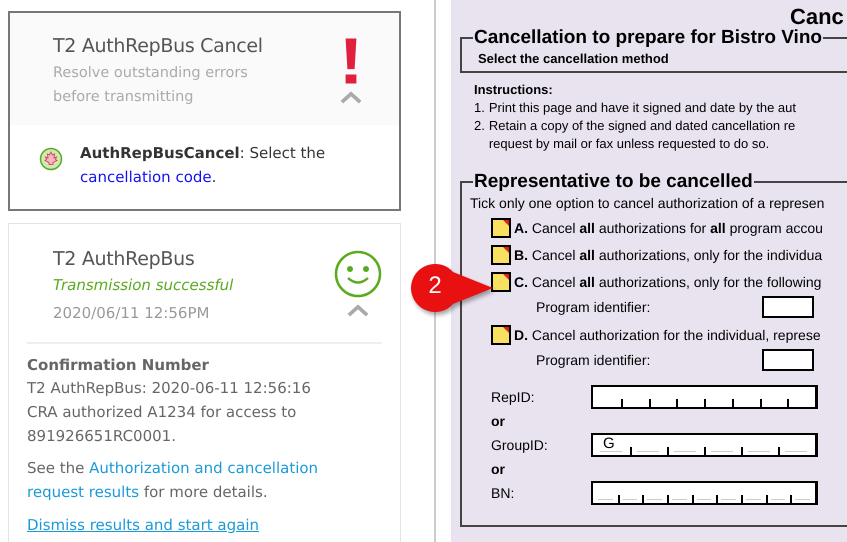  What do you see at coordinates (704, 445) in the screenshot?
I see `id-field: G` at bounding box center [704, 445].